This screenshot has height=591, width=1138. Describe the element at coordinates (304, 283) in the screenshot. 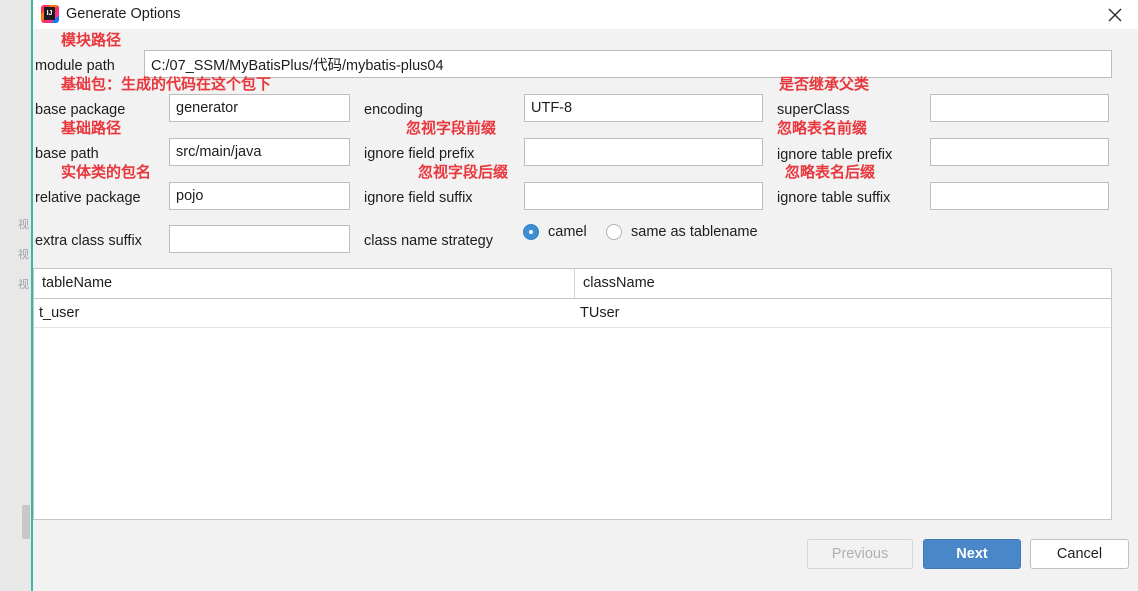

I see `table-header-tablename: tableName` at that location.